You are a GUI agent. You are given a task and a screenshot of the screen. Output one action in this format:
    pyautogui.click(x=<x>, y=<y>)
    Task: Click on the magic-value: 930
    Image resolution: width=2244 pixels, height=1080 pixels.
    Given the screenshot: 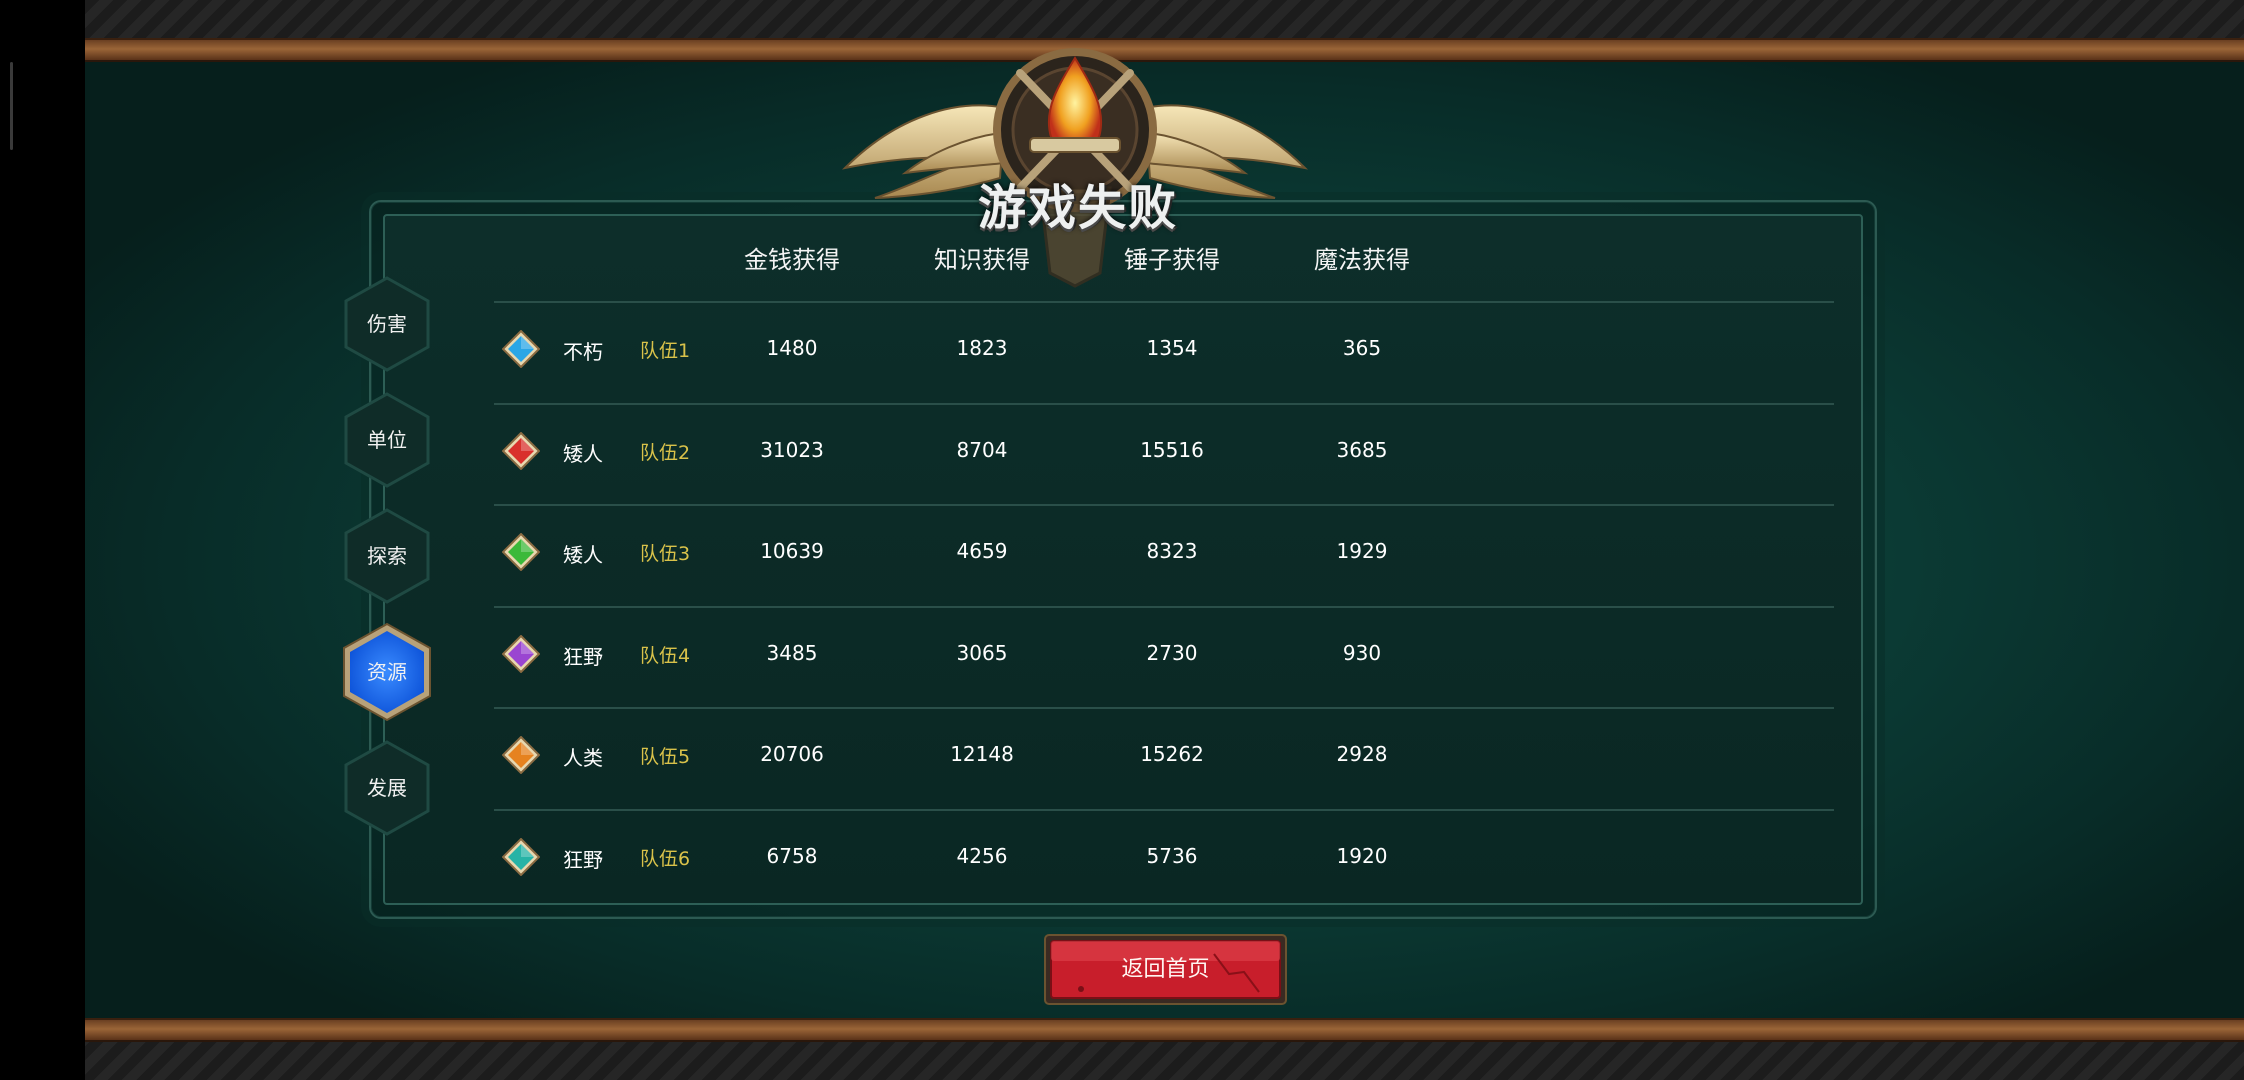 What is the action you would take?
    pyautogui.click(x=1362, y=653)
    